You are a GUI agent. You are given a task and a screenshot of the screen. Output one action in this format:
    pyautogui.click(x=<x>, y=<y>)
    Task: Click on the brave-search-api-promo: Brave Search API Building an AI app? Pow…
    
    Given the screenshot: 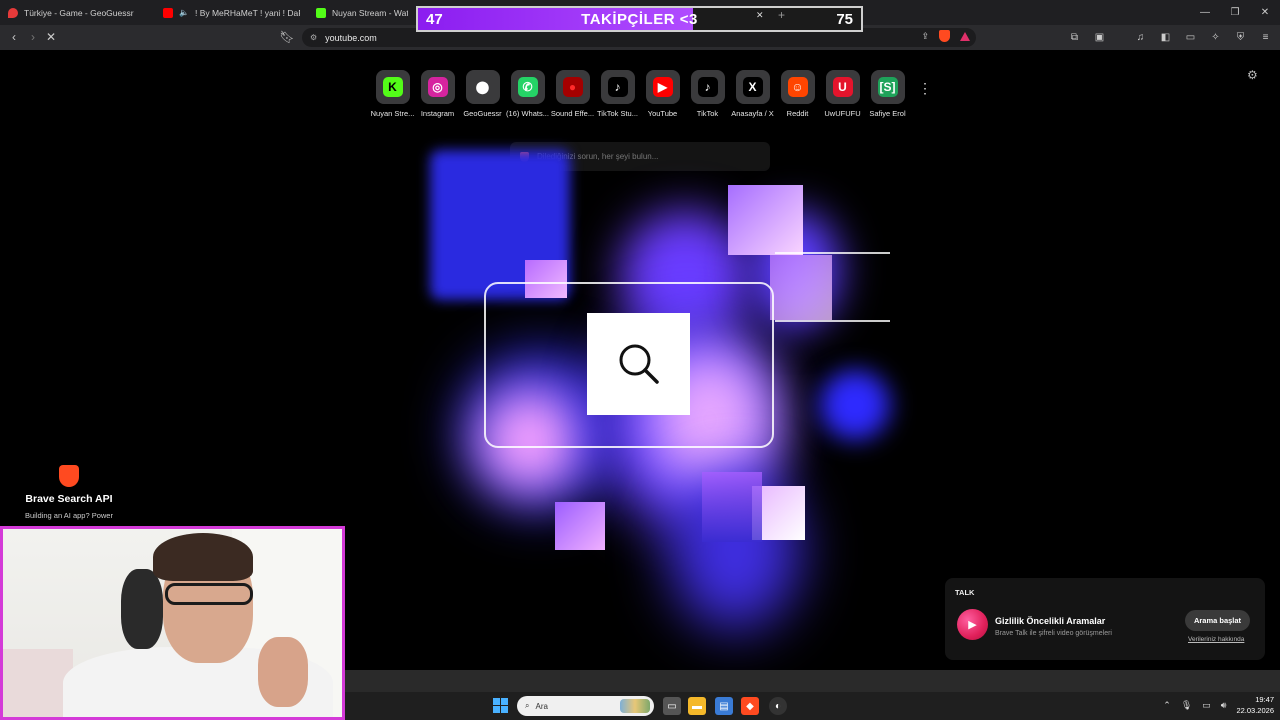 What is the action you would take?
    pyautogui.click(x=69, y=492)
    